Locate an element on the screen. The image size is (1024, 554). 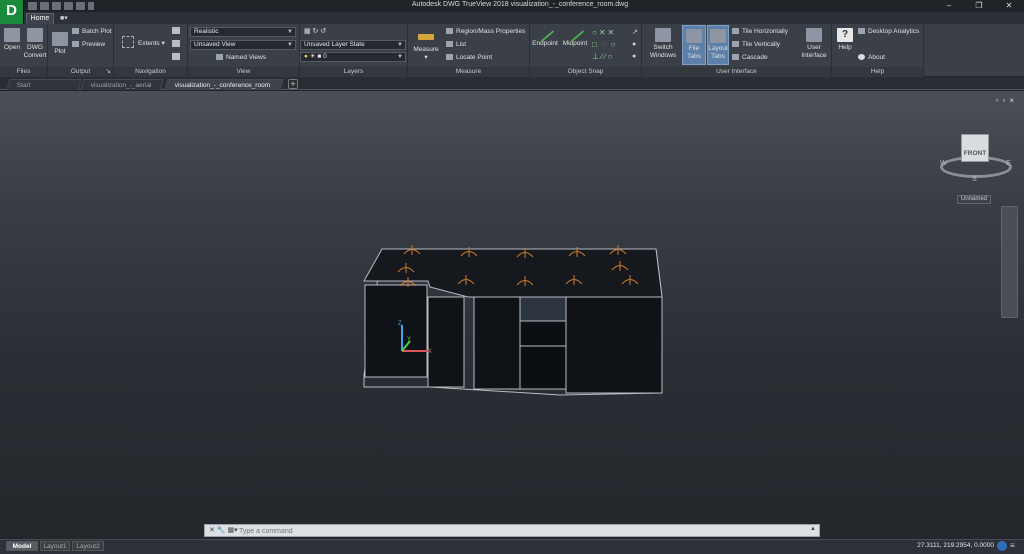
extents-label: Extents is located at coordinates (149, 43).